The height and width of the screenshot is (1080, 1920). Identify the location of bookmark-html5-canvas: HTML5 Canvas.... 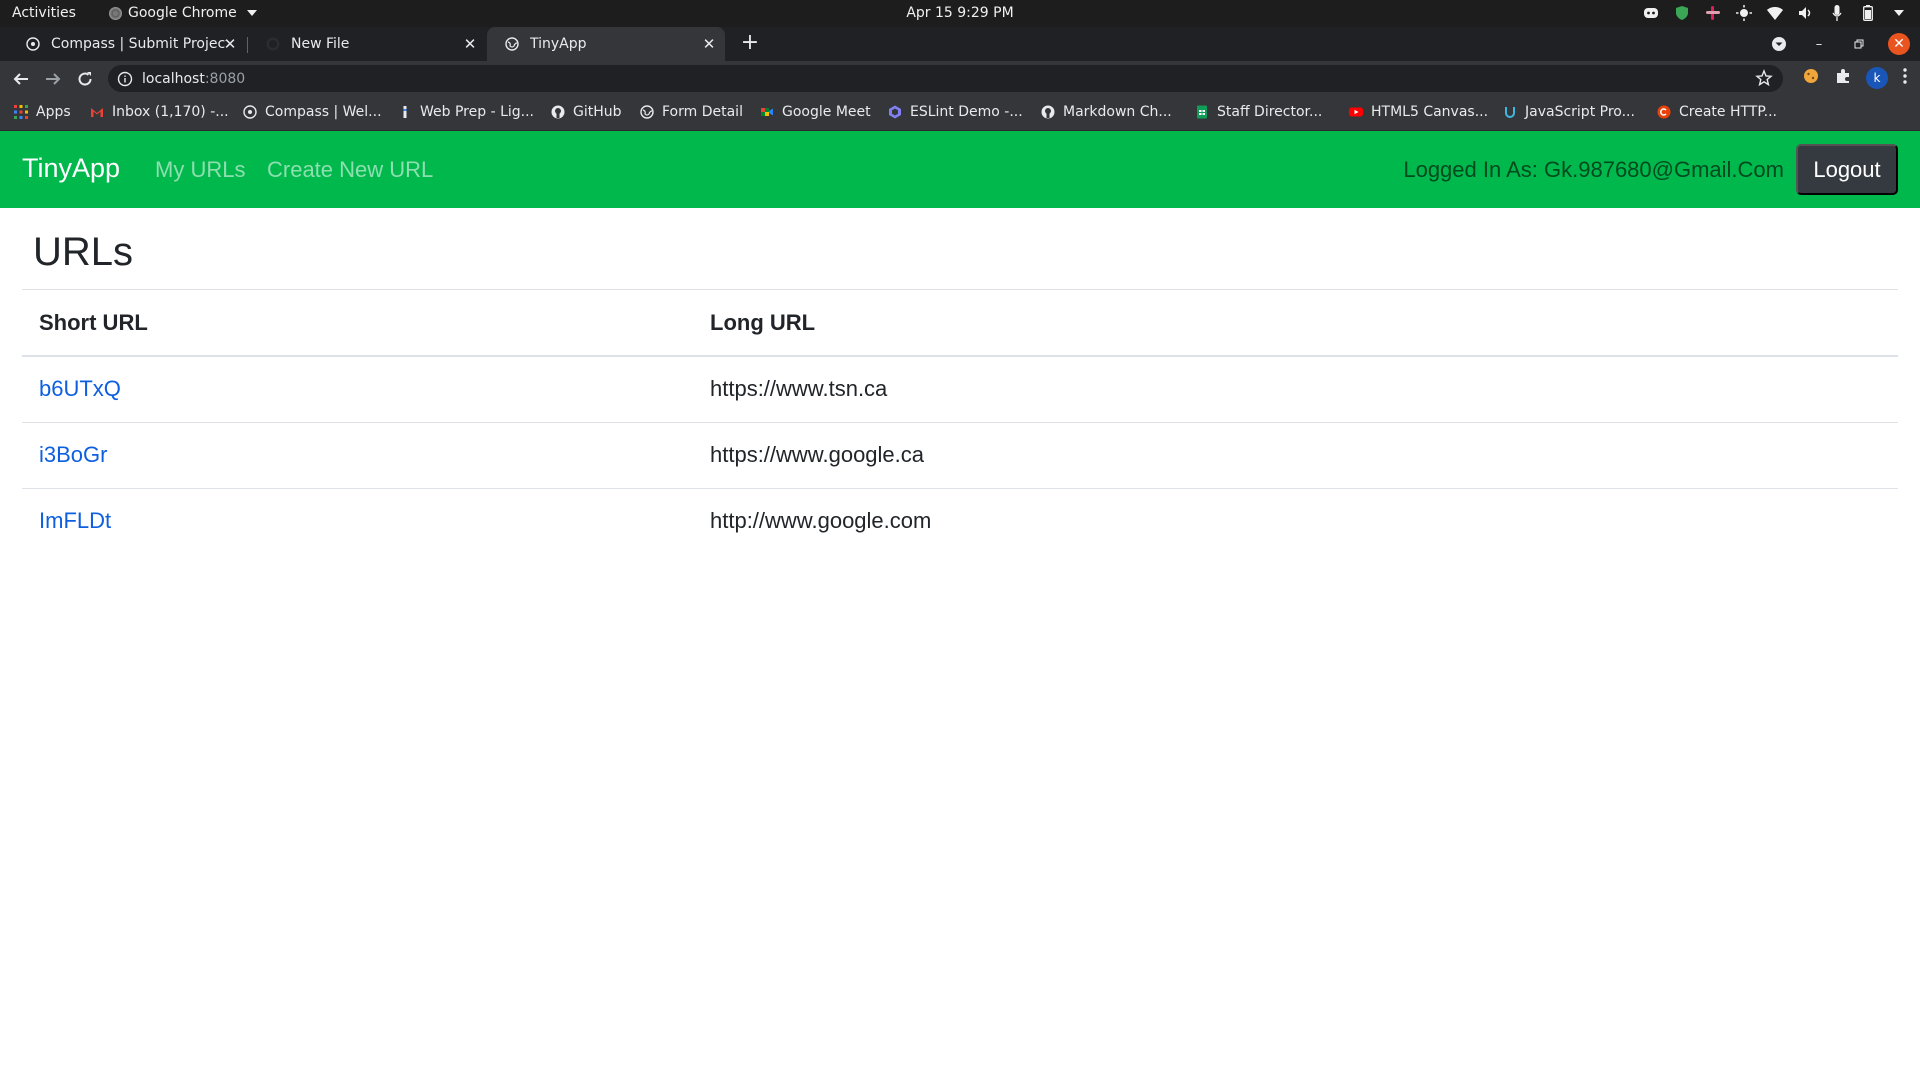
(1418, 112).